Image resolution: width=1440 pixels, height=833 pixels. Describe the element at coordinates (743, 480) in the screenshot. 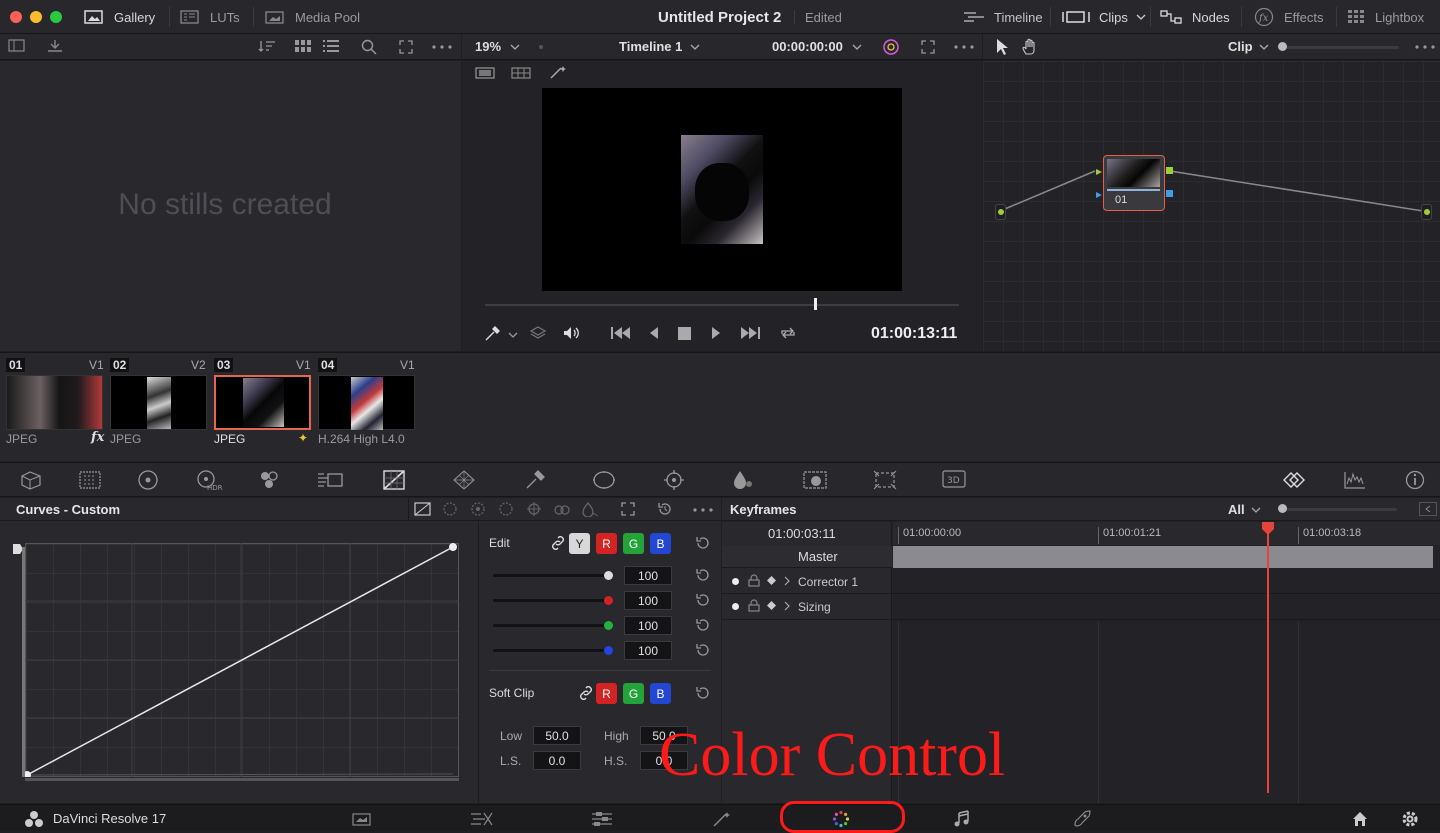

I see `blur-icon` at that location.